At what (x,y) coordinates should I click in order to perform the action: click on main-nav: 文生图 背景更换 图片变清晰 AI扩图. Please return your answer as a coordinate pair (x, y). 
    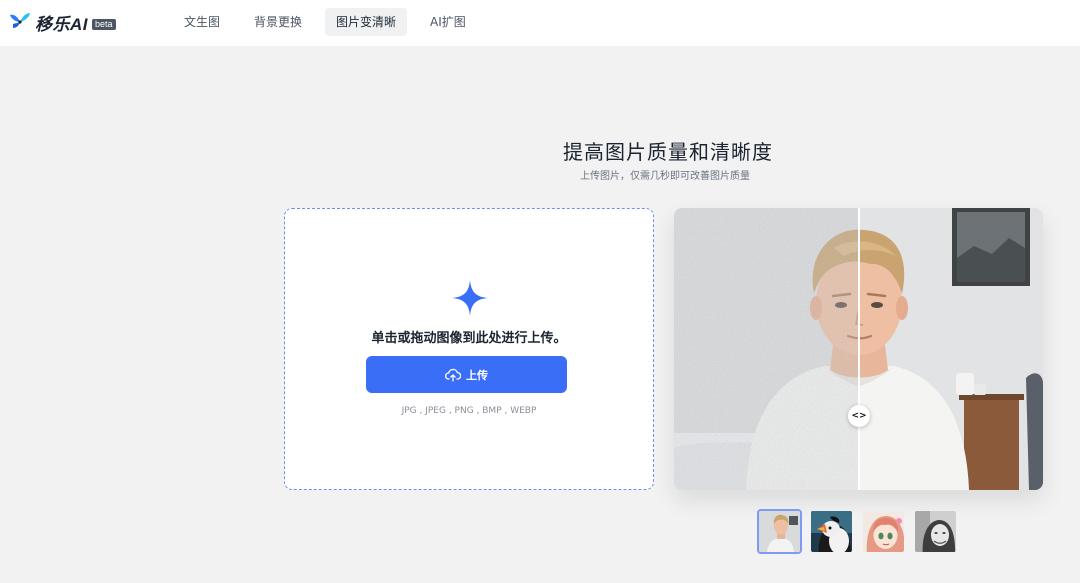
    Looking at the image, I should click on (331, 22).